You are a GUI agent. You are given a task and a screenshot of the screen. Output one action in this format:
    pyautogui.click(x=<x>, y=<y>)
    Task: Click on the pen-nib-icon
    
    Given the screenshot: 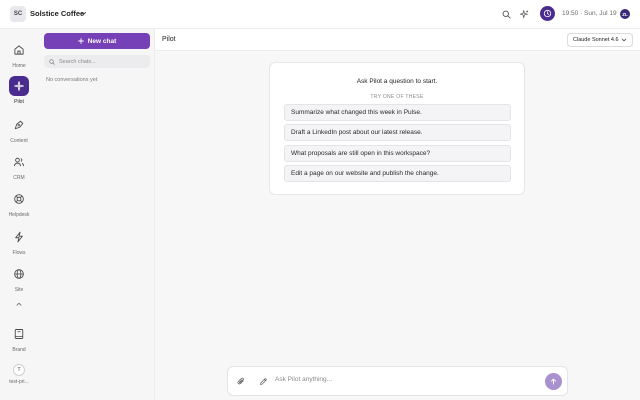 What is the action you would take?
    pyautogui.click(x=19, y=125)
    